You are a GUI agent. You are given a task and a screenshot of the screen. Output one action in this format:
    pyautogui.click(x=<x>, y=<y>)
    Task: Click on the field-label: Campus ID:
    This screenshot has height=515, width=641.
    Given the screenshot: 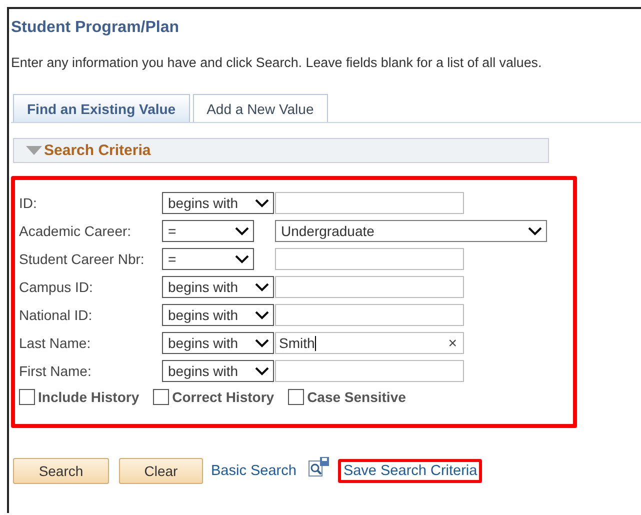 What is the action you would take?
    pyautogui.click(x=56, y=287)
    